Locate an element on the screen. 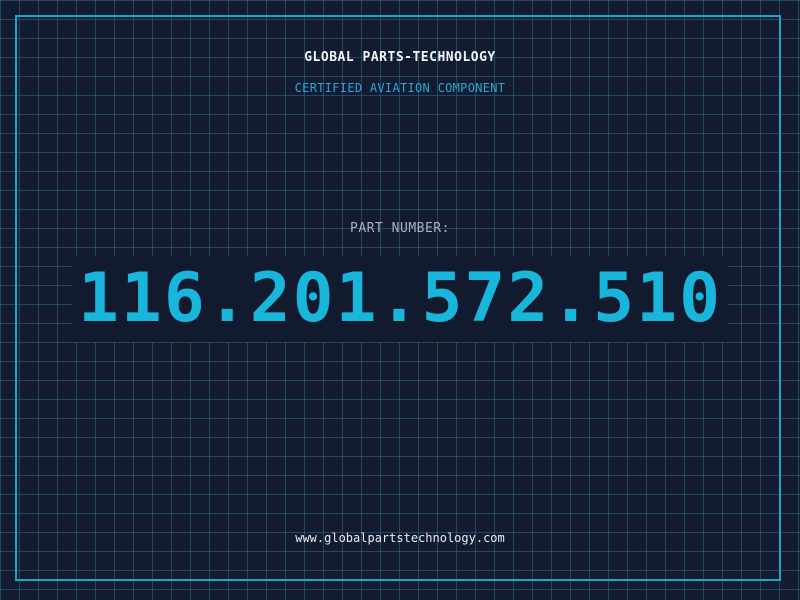  part-number-value: 116.201.572.510 is located at coordinates (400, 299).